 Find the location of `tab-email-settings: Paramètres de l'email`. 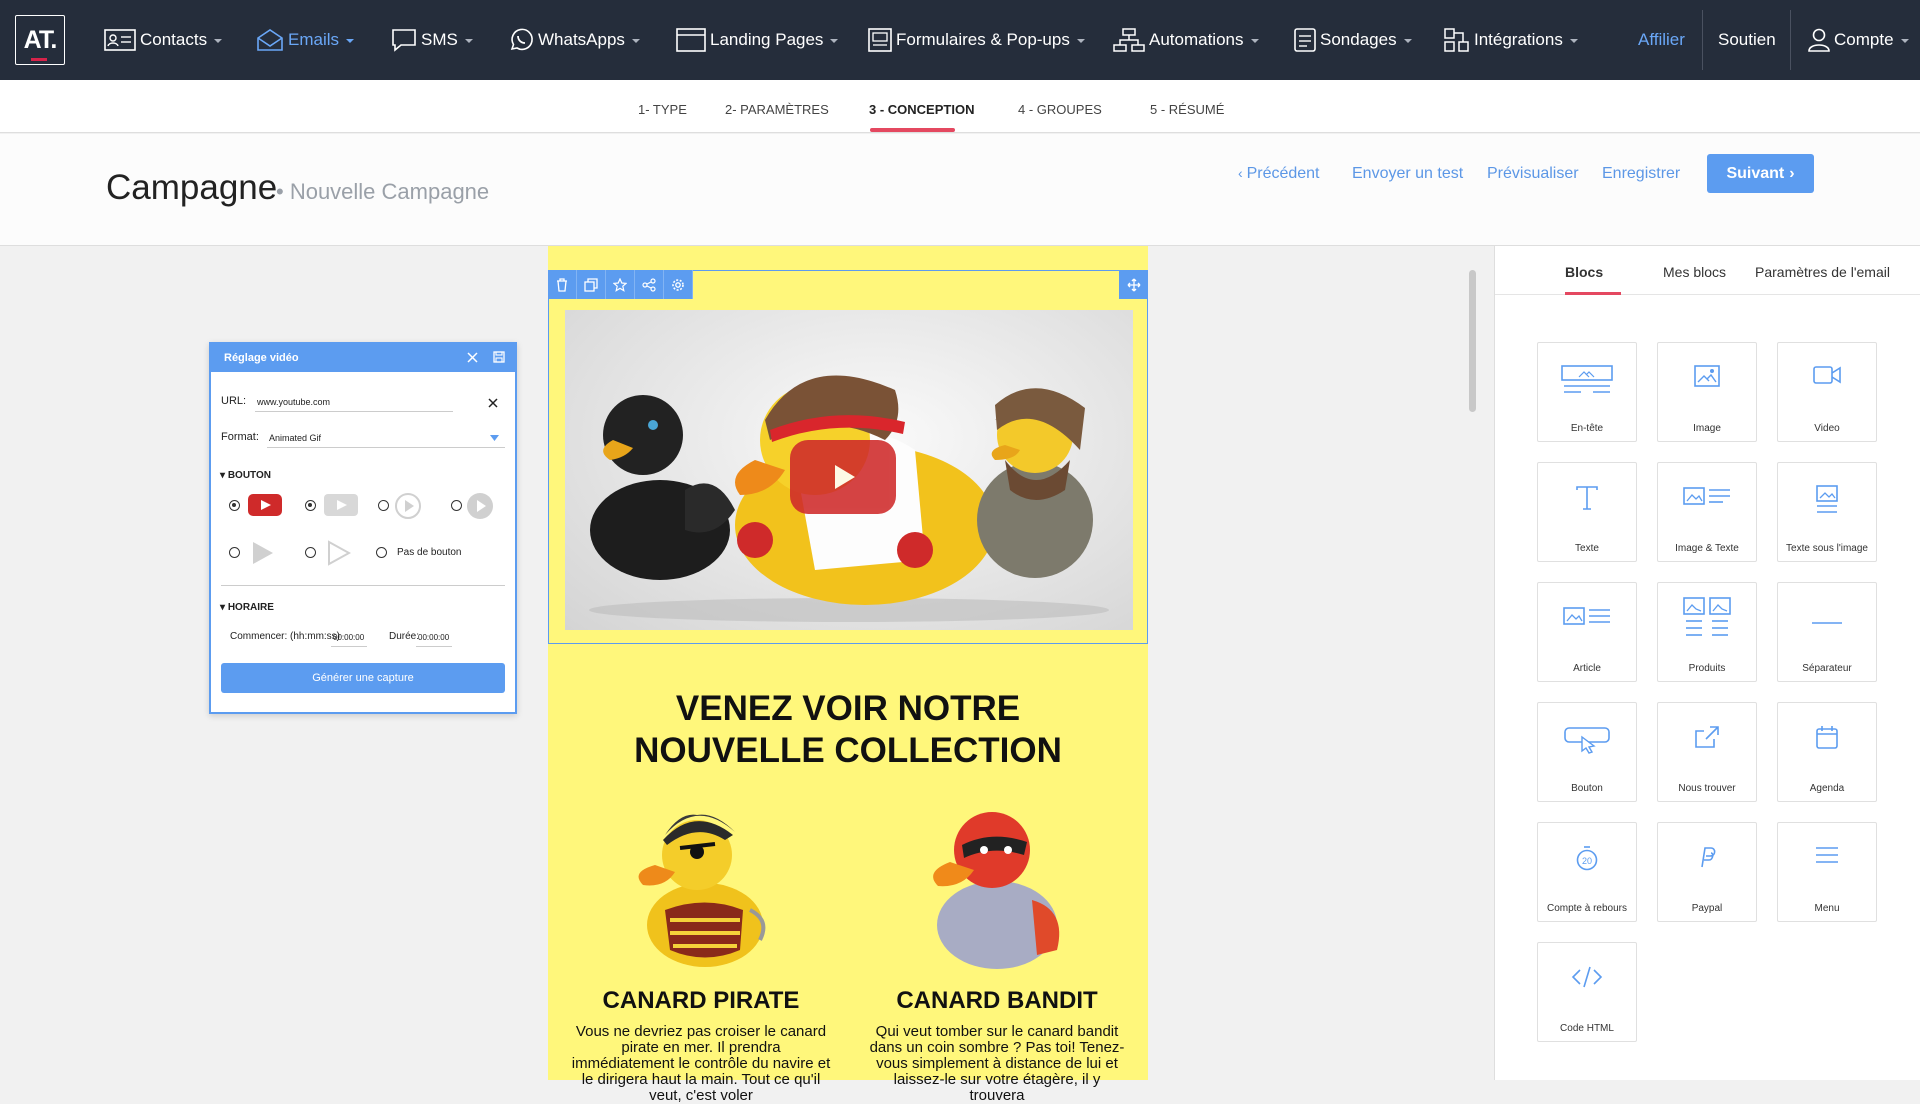

tab-email-settings: Paramètres de l'email is located at coordinates (1822, 272).